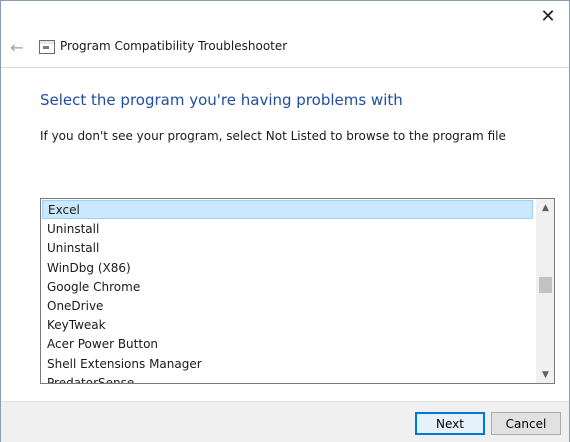  I want to click on list-item-shell-extensions-manager: Shell Extensions Manager, so click(288, 363).